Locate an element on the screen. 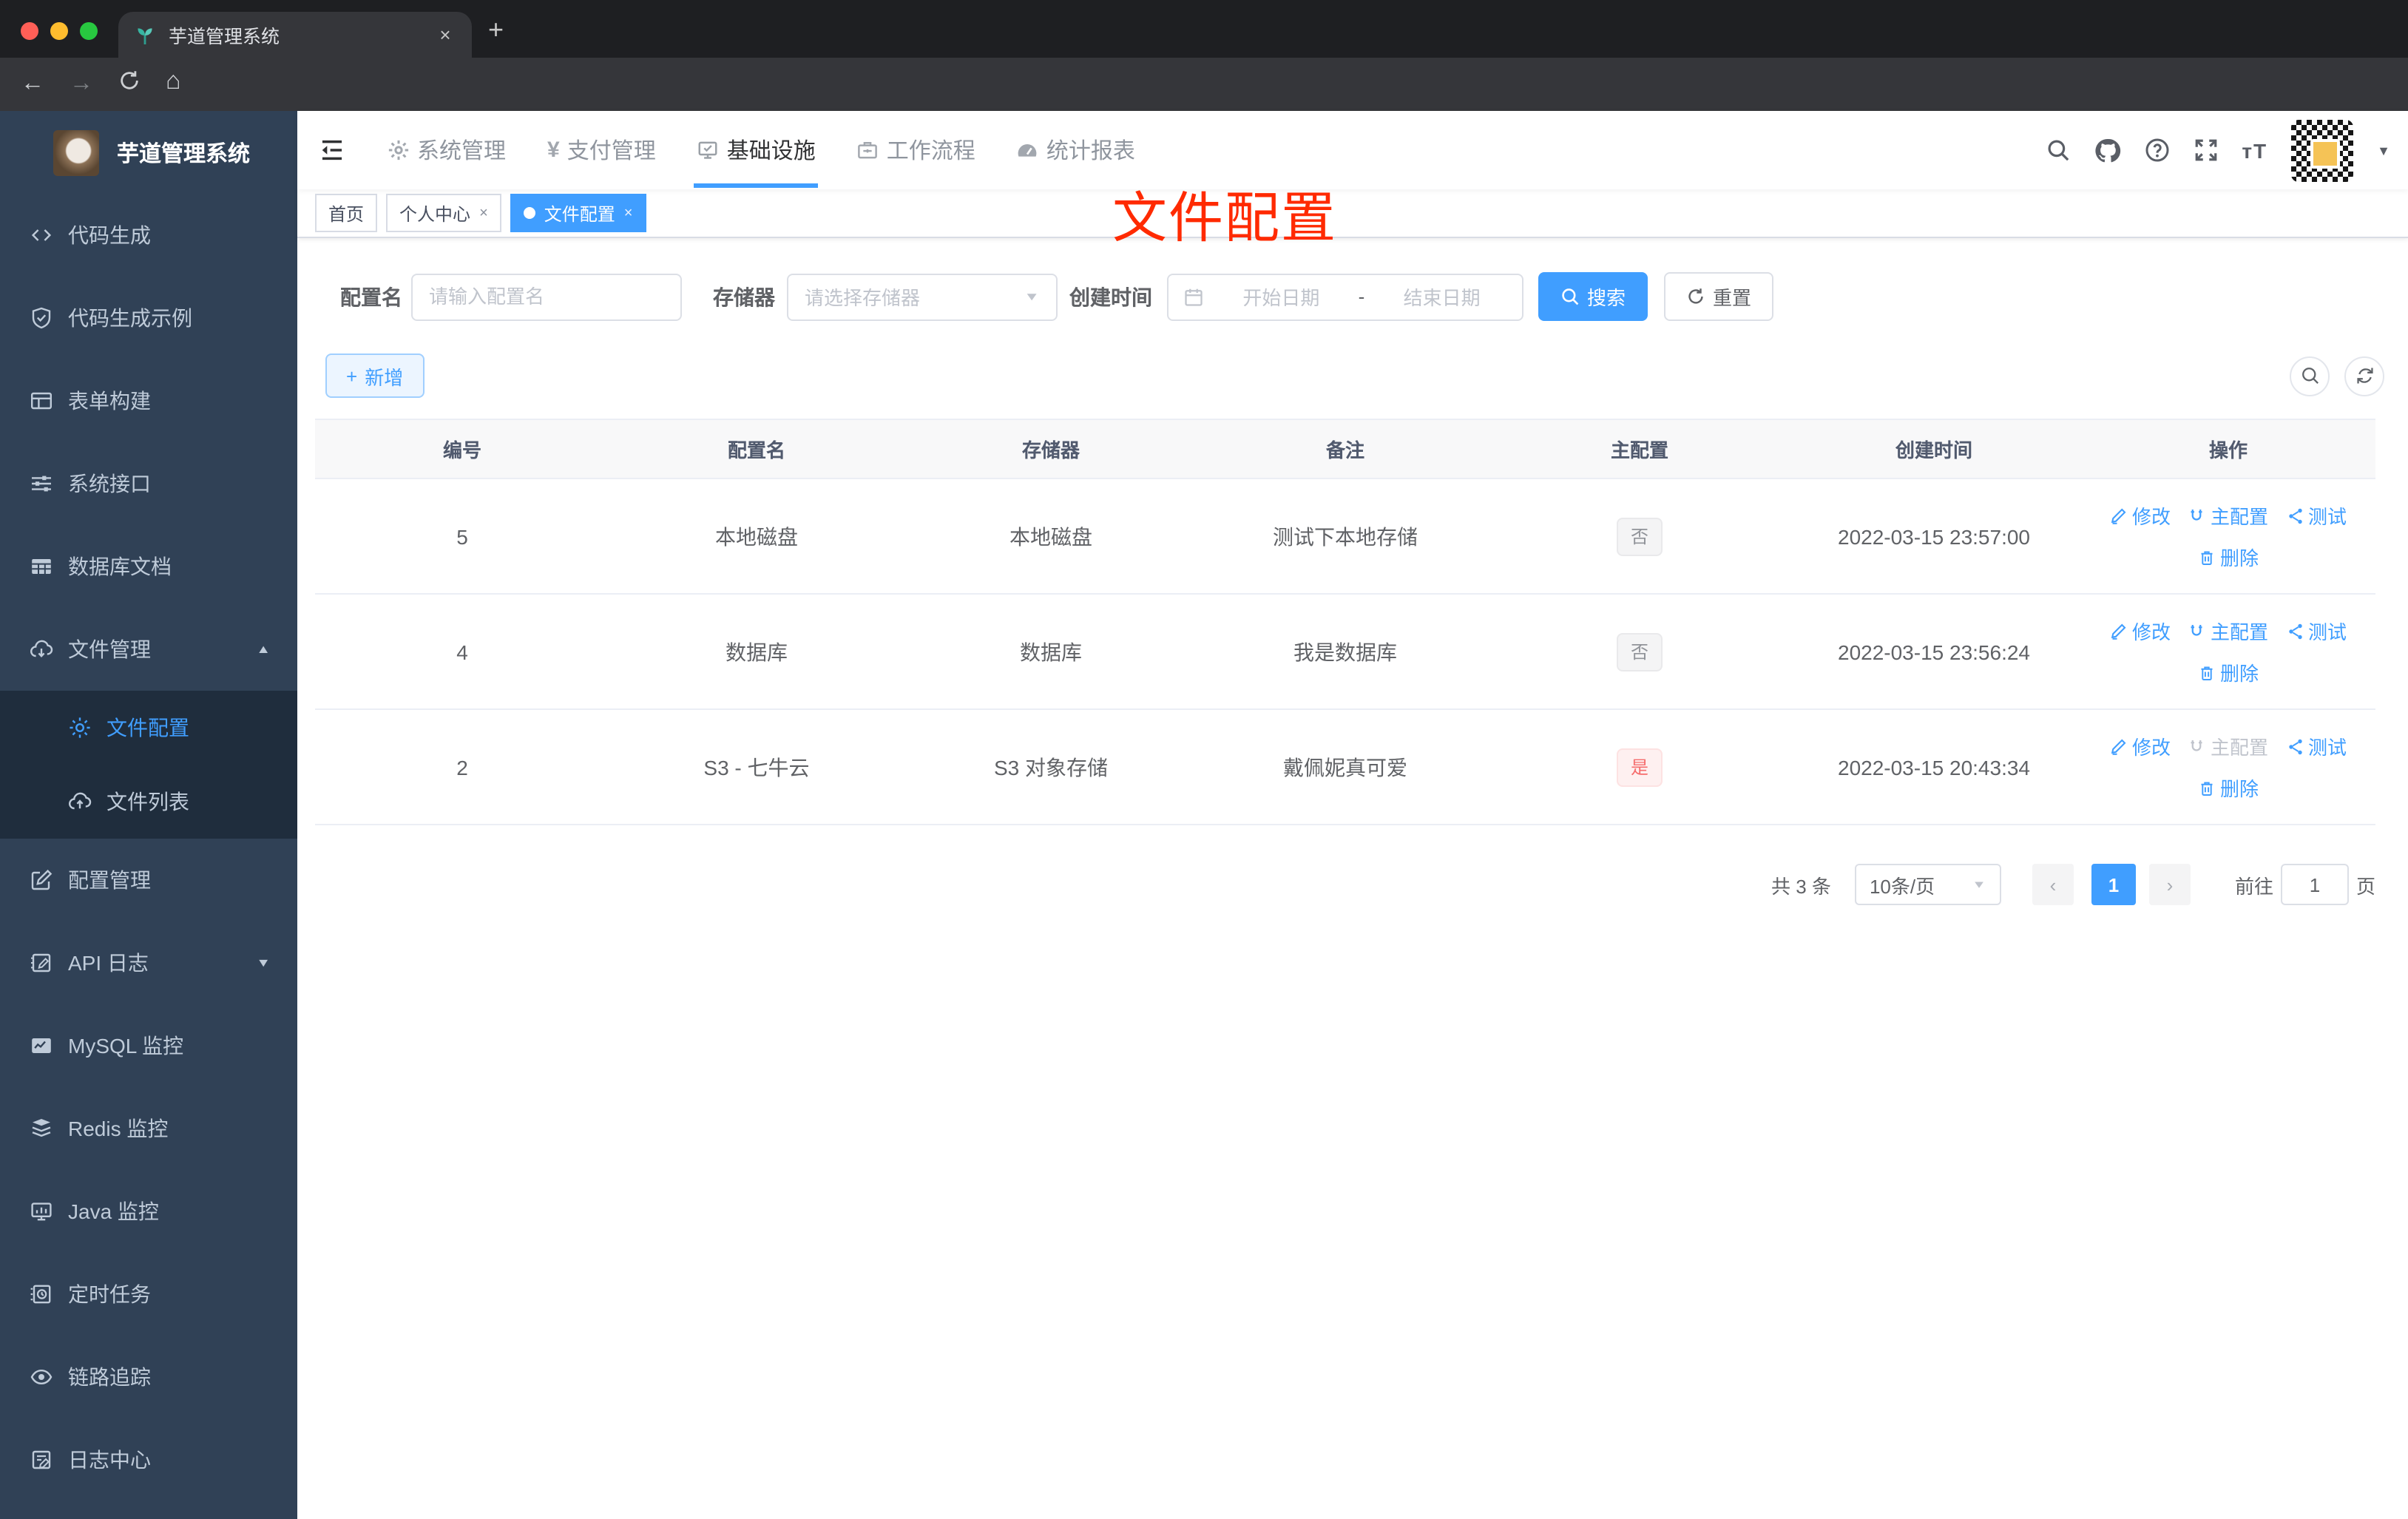 The width and height of the screenshot is (2408, 1519). reset-button: 重置 is located at coordinates (1719, 296).